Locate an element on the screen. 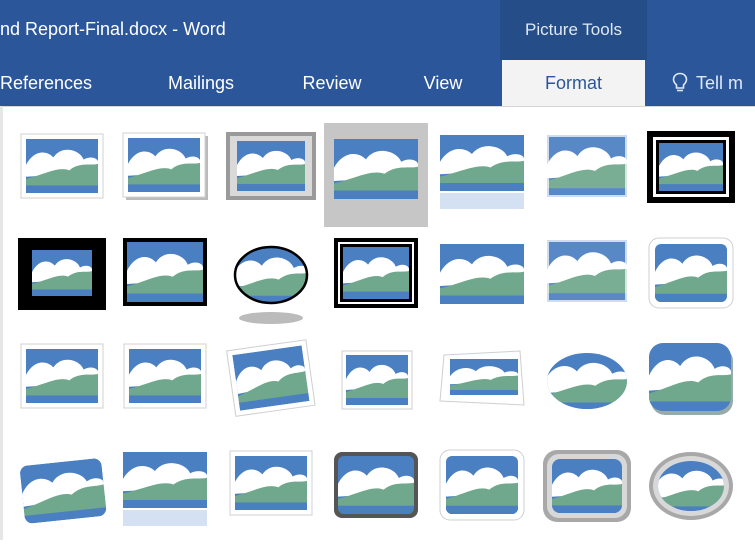  picture-style-simple-frame-black is located at coordinates (165, 280).